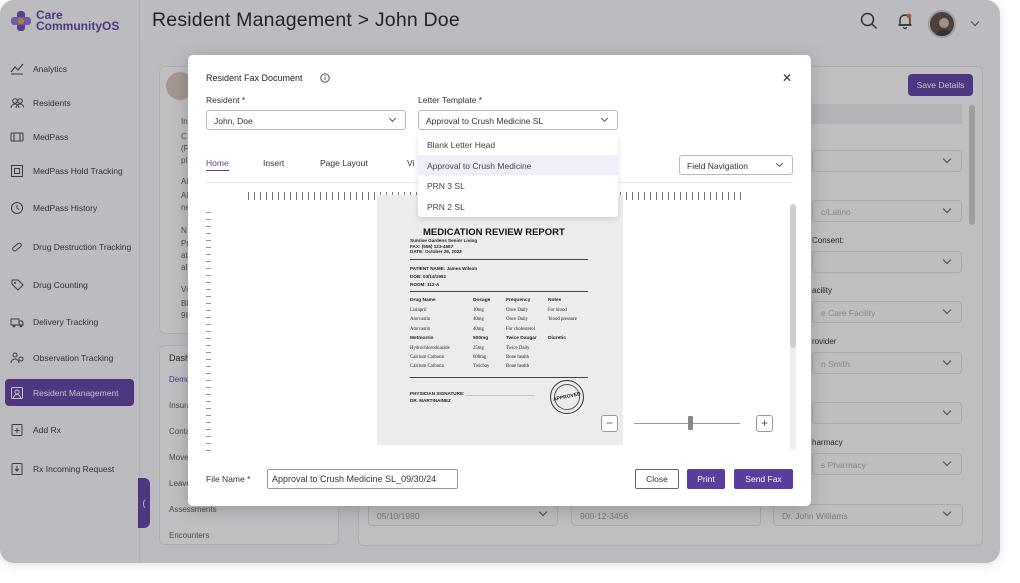 Image resolution: width=1020 pixels, height=583 pixels. Describe the element at coordinates (518, 348) in the screenshot. I see `document-table-cell: Twice Daily` at that location.